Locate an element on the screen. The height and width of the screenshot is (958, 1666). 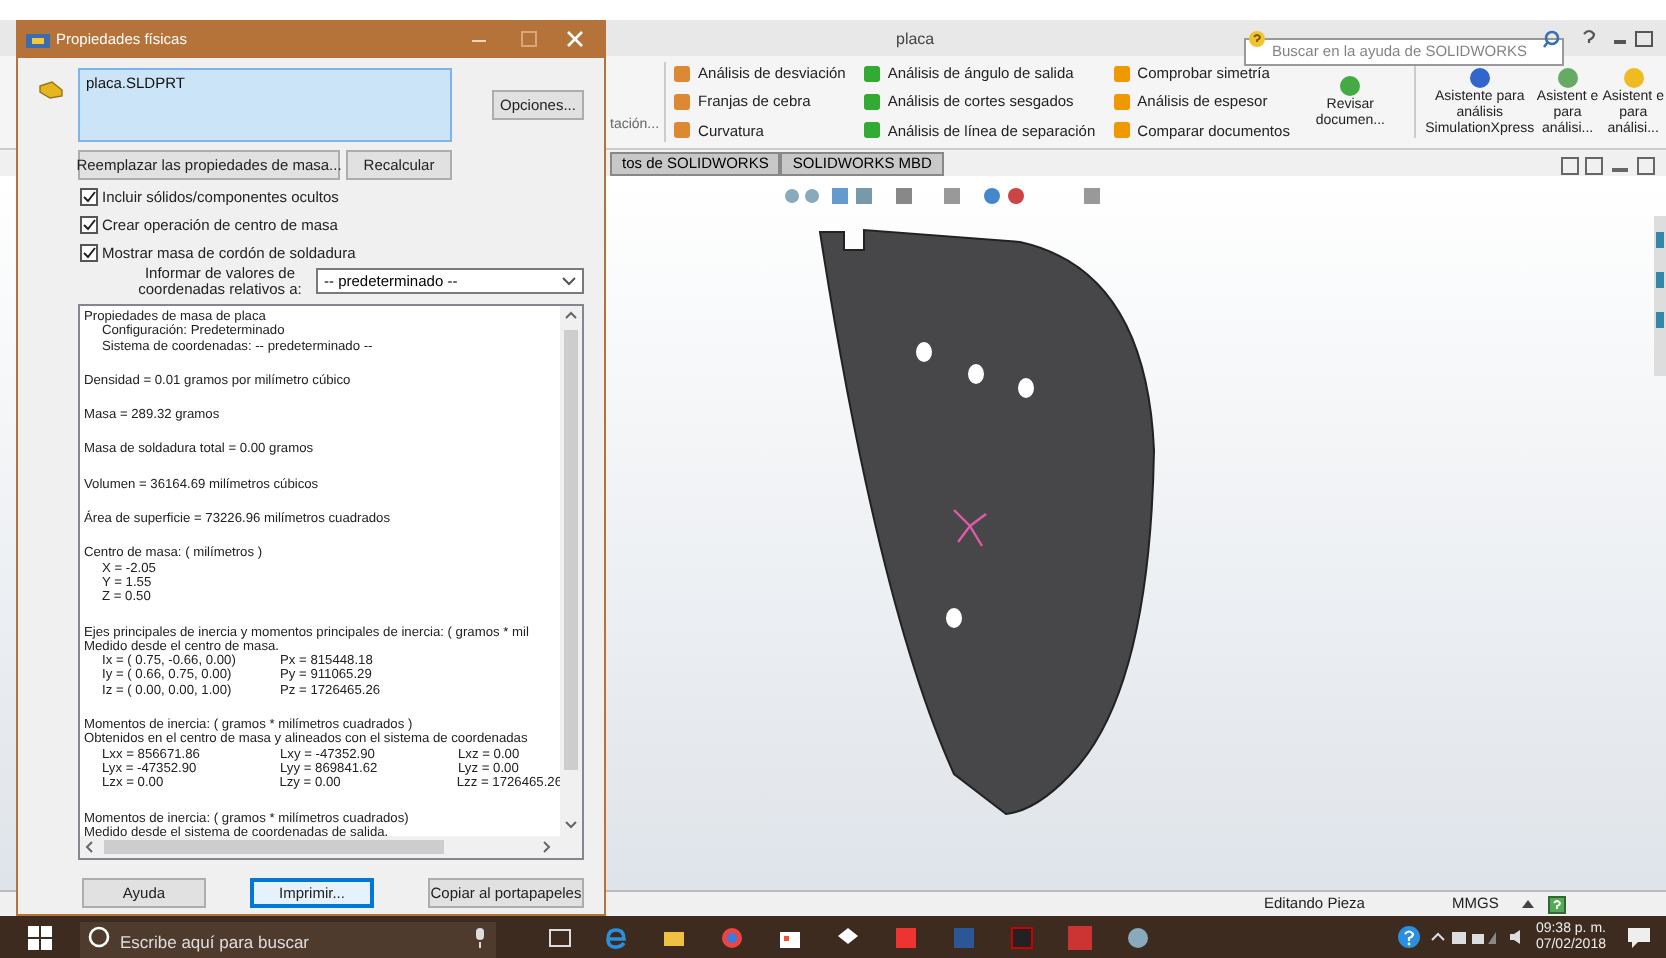
task-view-icon is located at coordinates (560, 937).